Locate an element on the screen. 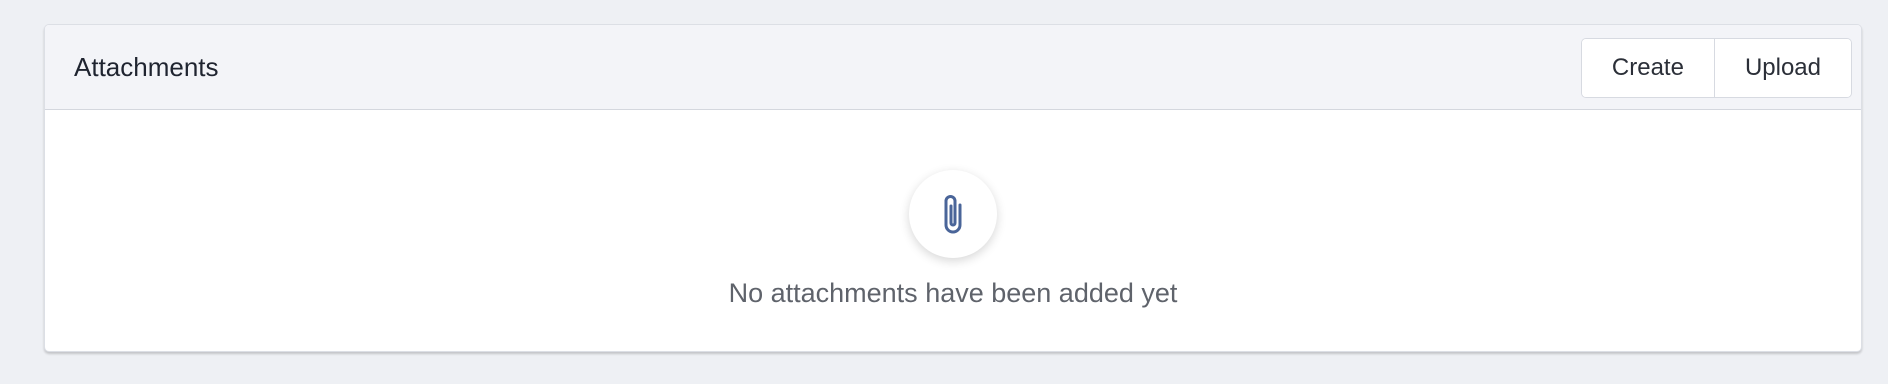  create-button: Create is located at coordinates (1647, 68).